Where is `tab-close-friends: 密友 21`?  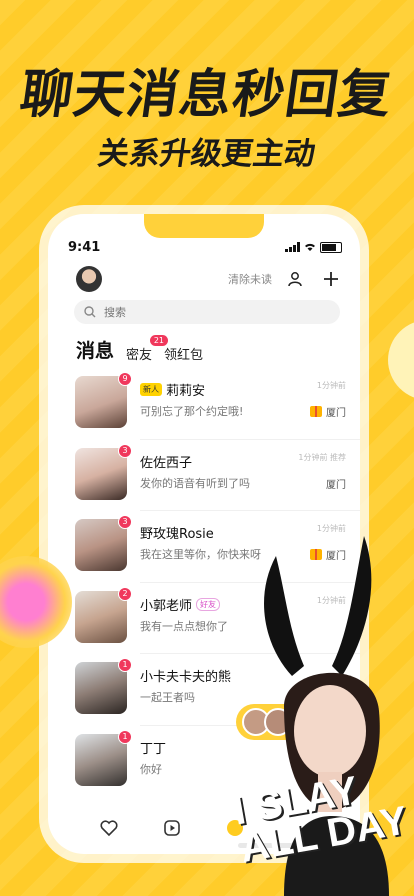 tab-close-friends: 密友 21 is located at coordinates (147, 349).